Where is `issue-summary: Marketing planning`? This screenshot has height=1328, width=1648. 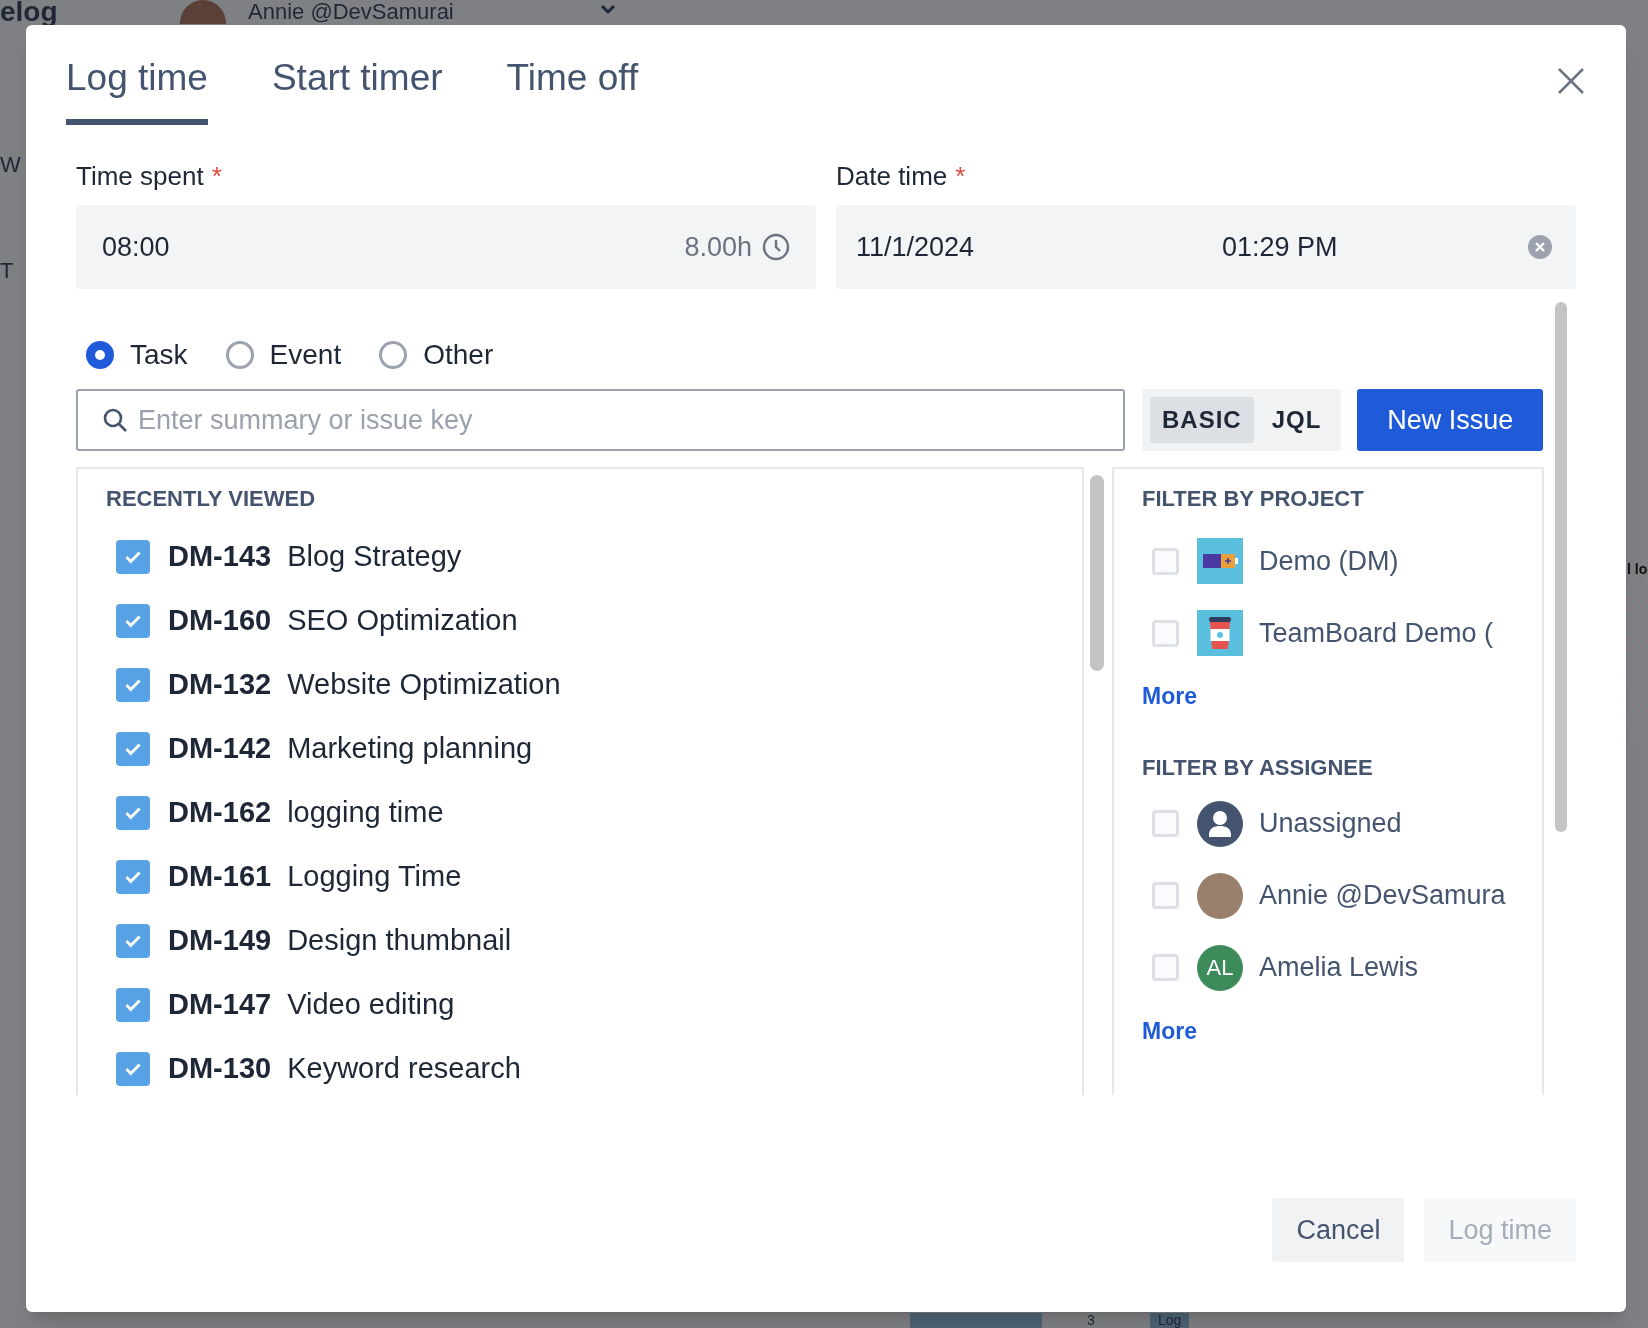
issue-summary: Marketing planning is located at coordinates (410, 749).